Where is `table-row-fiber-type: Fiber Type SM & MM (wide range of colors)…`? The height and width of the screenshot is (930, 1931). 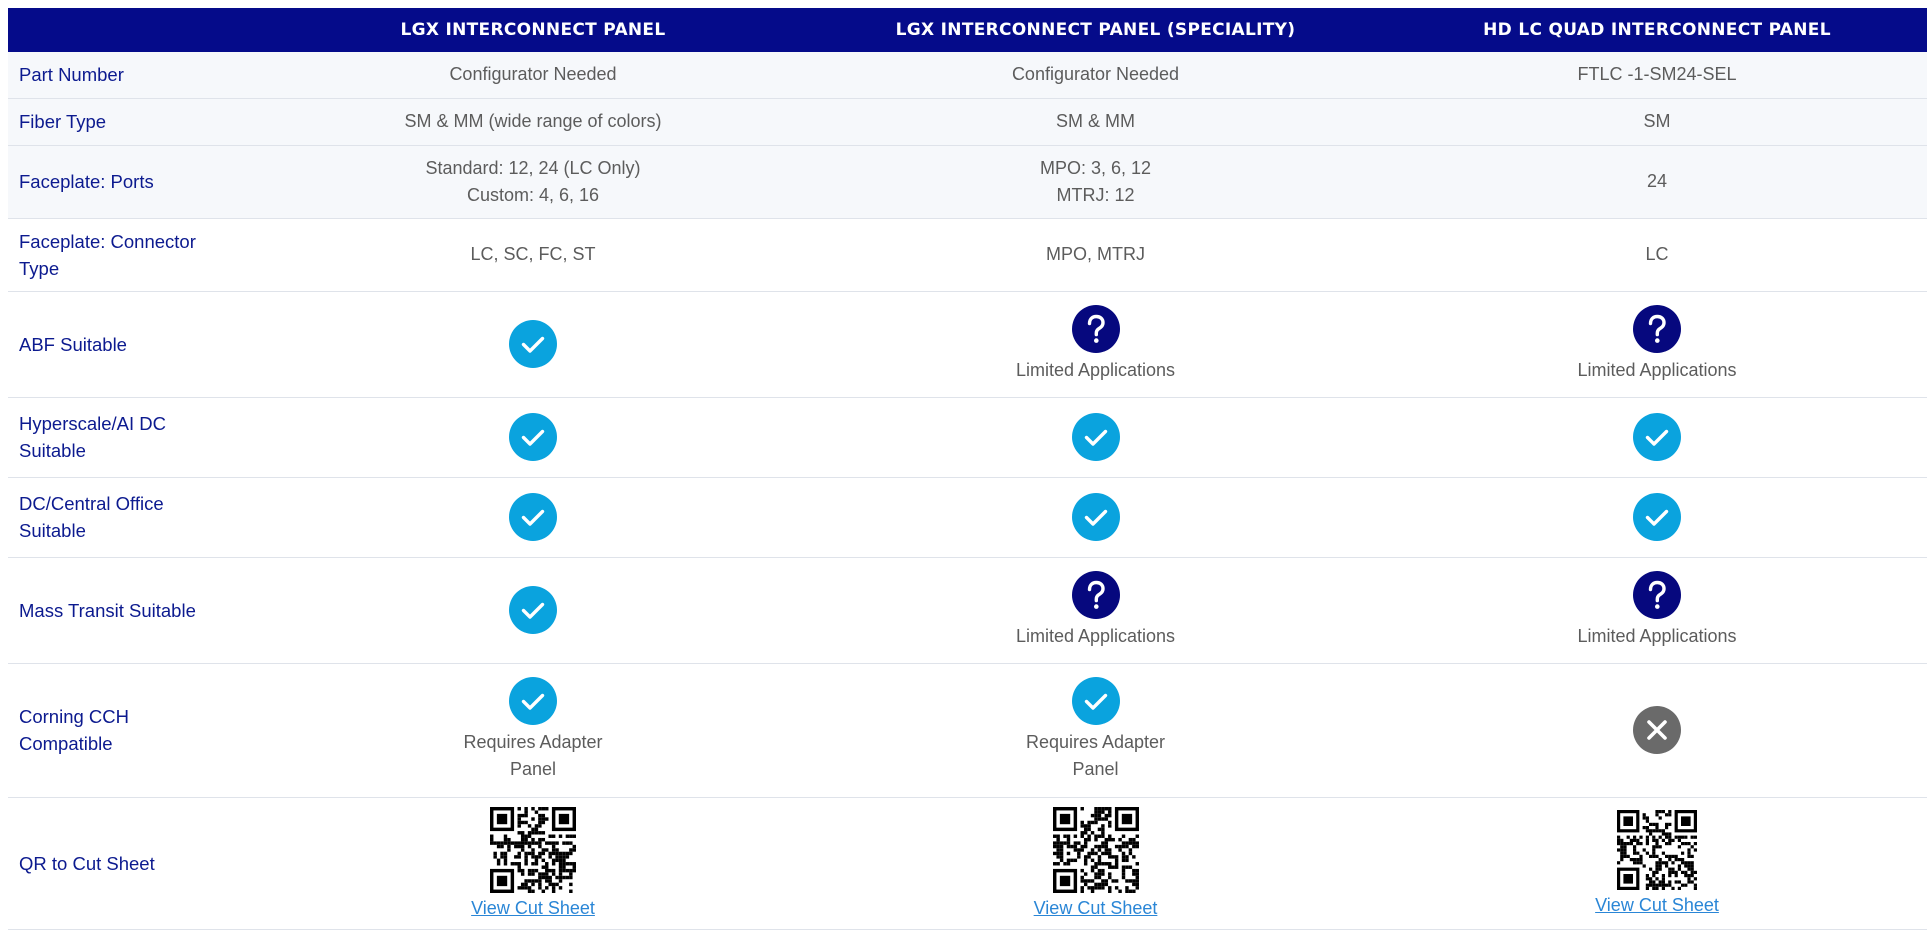
table-row-fiber-type: Fiber Type SM & MM (wide range of colors)… is located at coordinates (967, 121).